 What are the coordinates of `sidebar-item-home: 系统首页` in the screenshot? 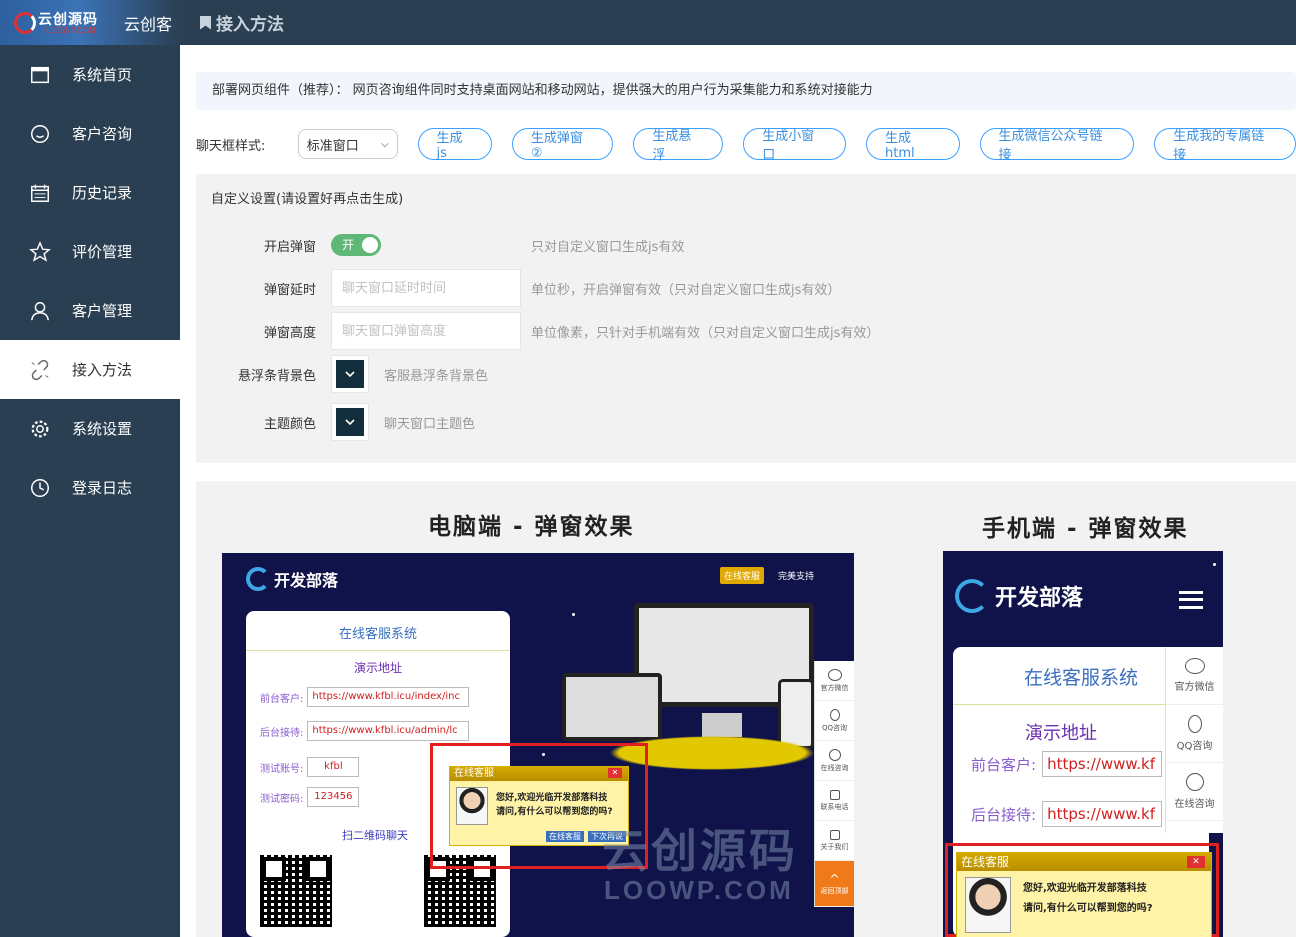 It's located at (90, 74).